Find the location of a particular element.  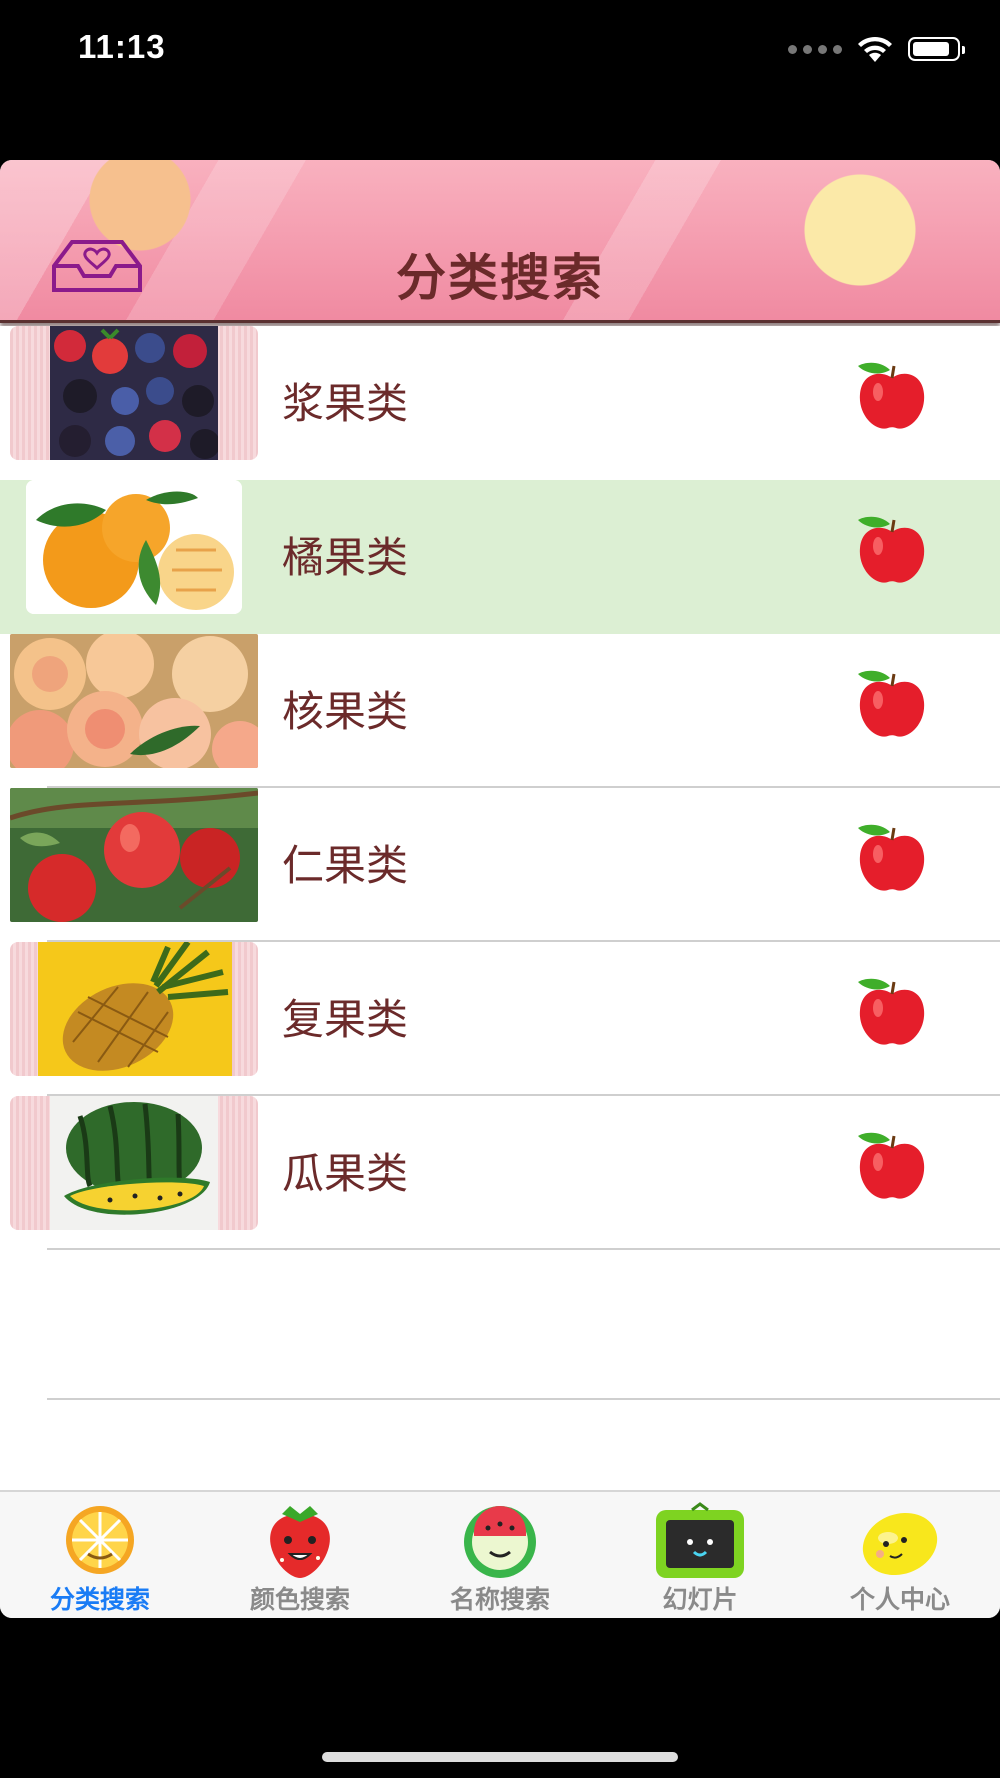

berries-thumbnail is located at coordinates (134, 393).